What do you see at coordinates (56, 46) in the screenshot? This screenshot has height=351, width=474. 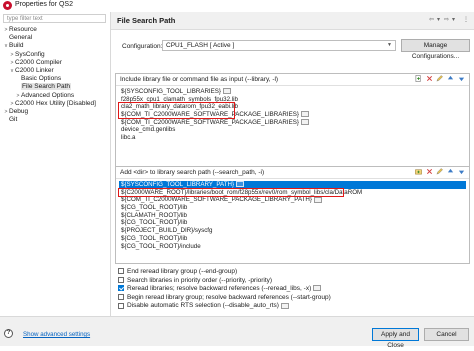 I see `sidebar-item-build: v Build` at bounding box center [56, 46].